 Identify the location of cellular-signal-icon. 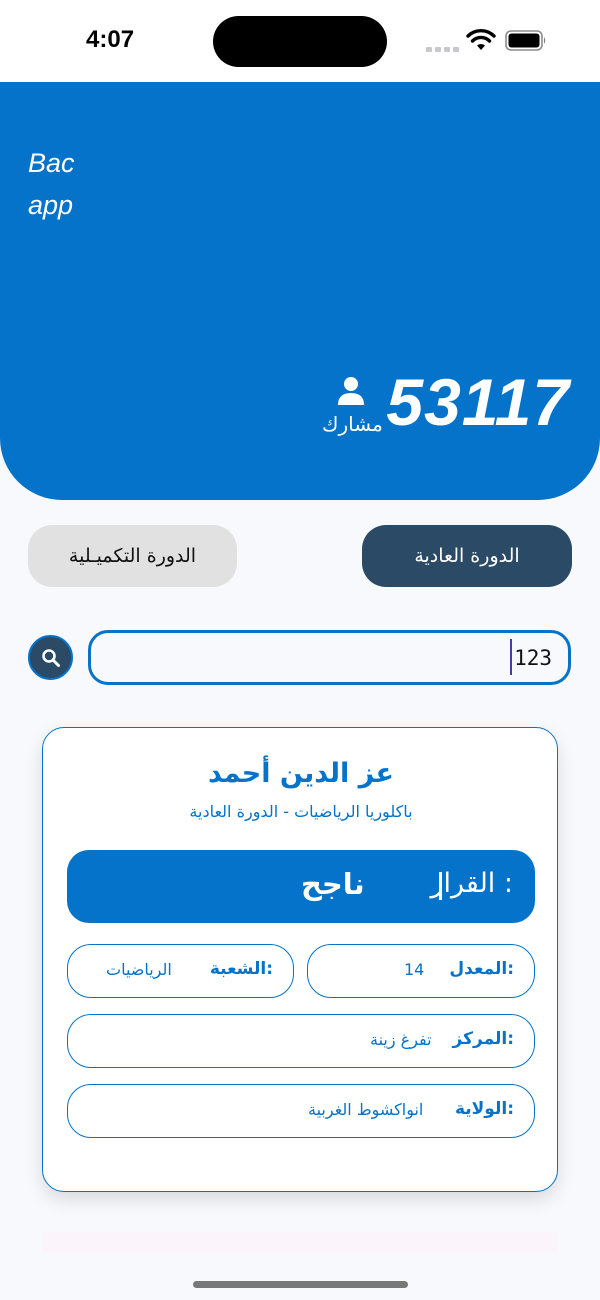
(443, 48).